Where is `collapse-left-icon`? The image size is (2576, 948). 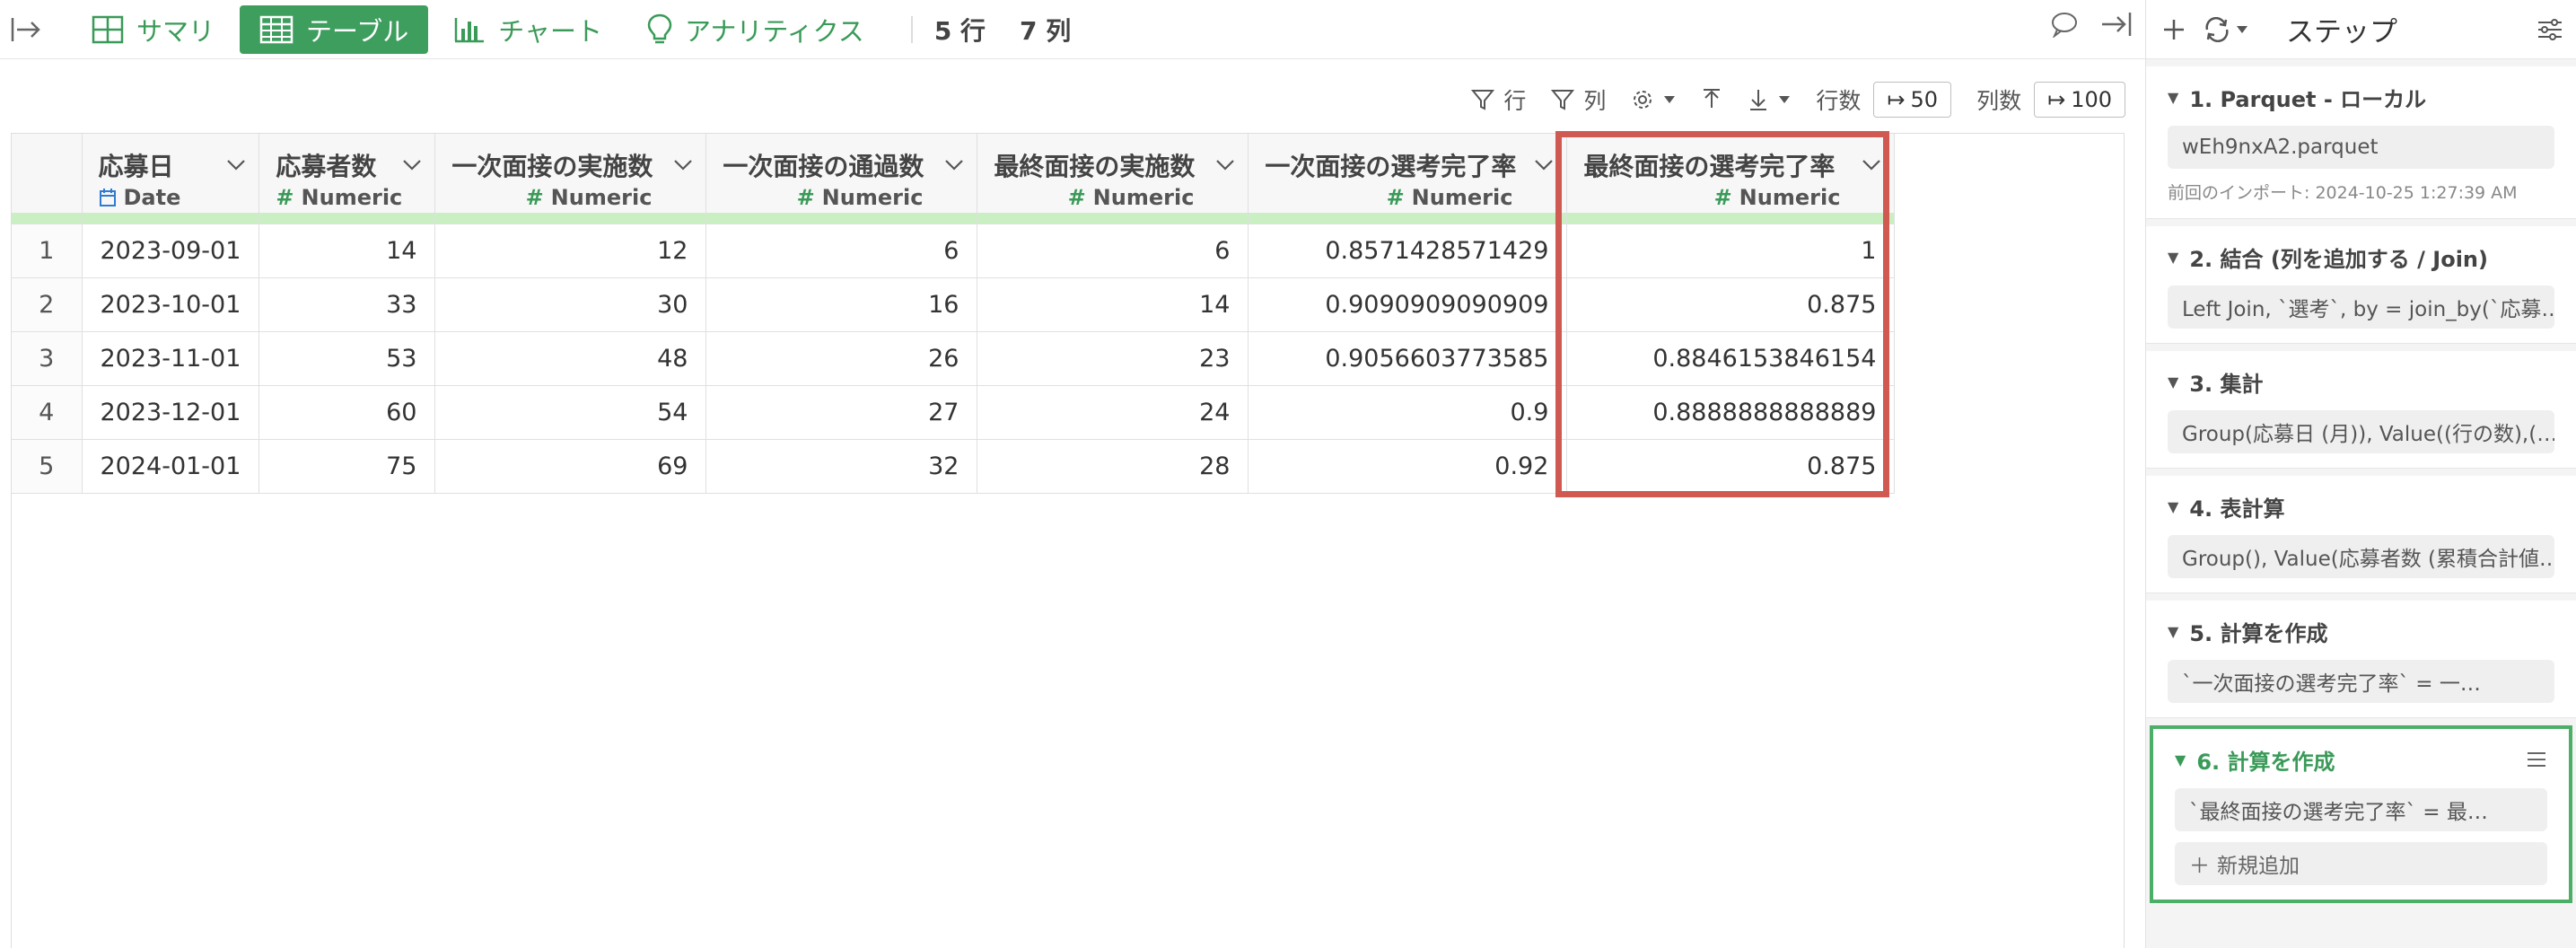
collapse-left-icon is located at coordinates (25, 29).